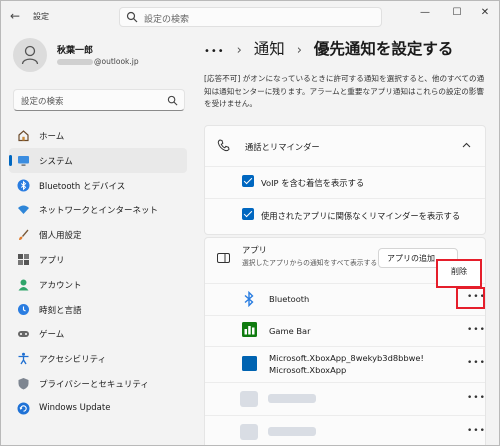 The width and height of the screenshot is (500, 446). I want to click on shield-icon, so click(23, 383).